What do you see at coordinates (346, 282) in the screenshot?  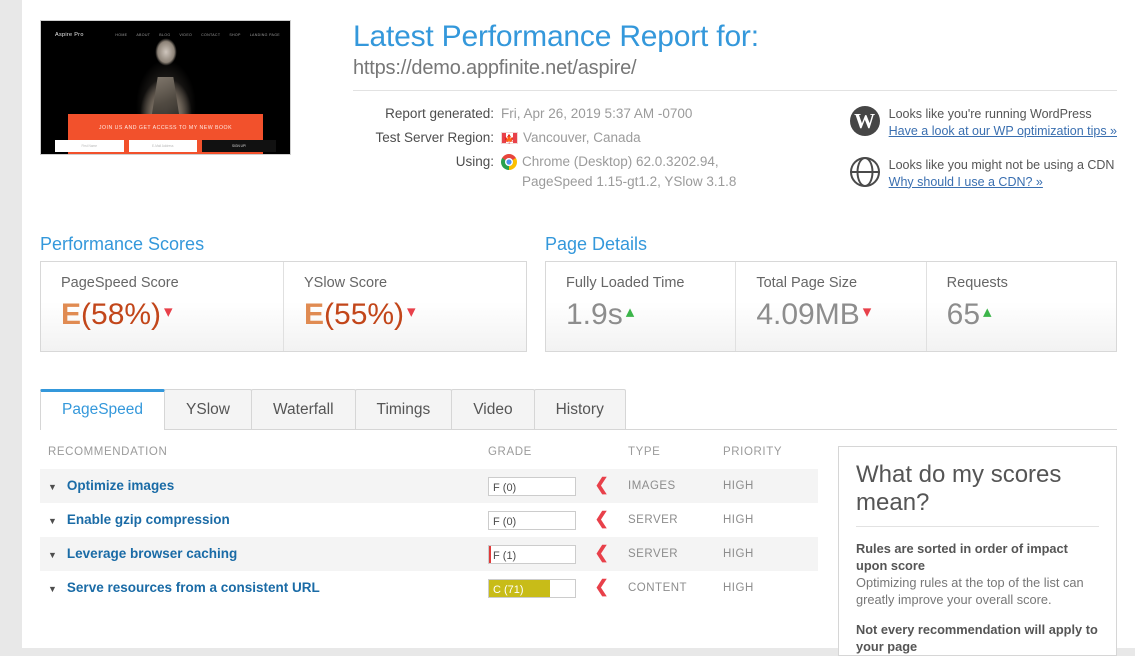 I see `card-label: YSlow Score` at bounding box center [346, 282].